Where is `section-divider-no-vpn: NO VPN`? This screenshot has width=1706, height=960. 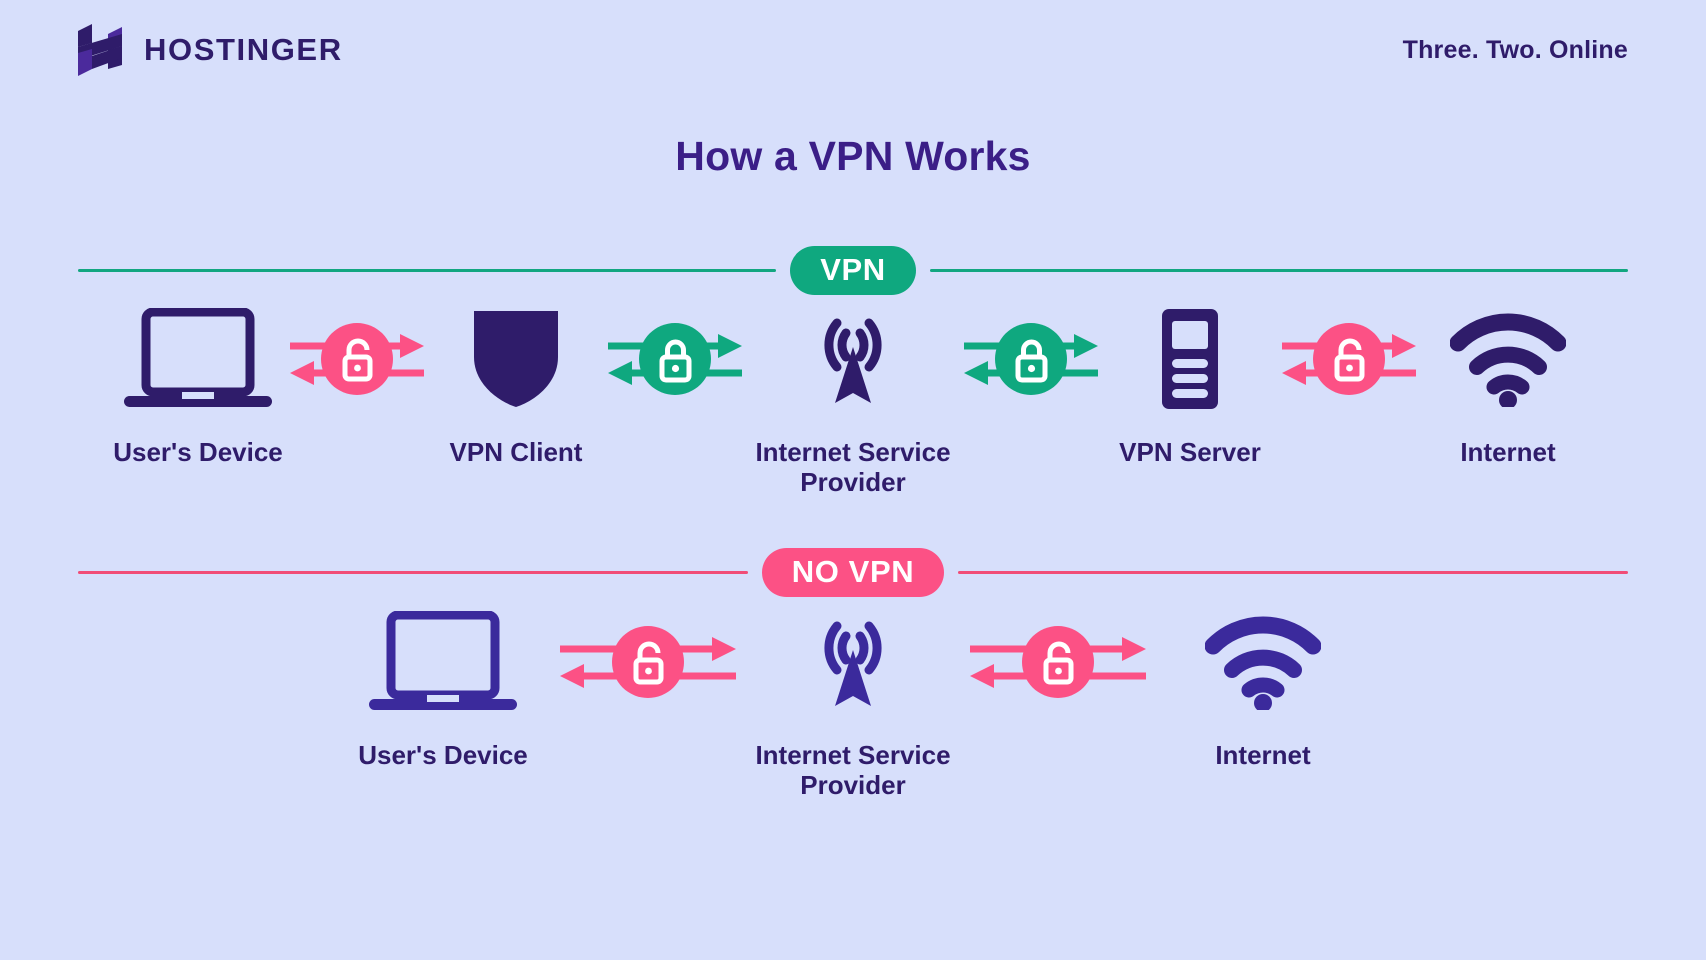 section-divider-no-vpn: NO VPN is located at coordinates (853, 572).